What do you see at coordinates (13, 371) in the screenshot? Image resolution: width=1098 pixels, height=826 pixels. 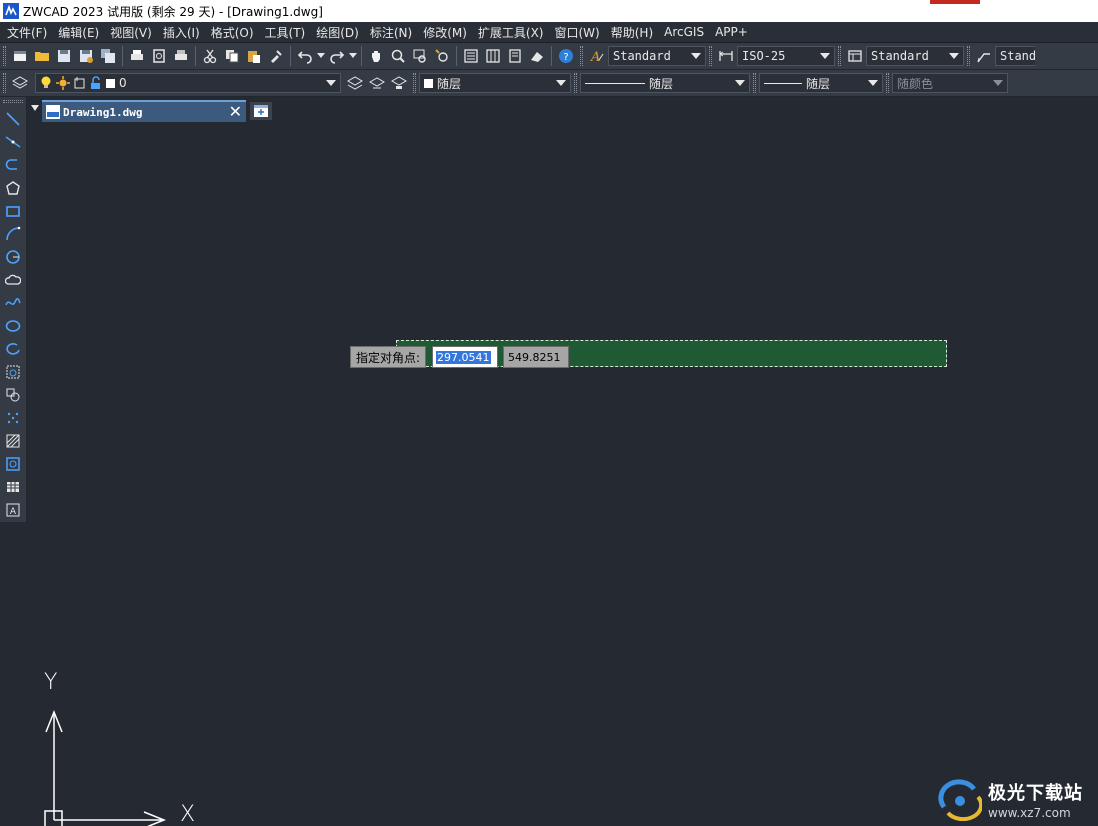 I see `insert-block-icon` at bounding box center [13, 371].